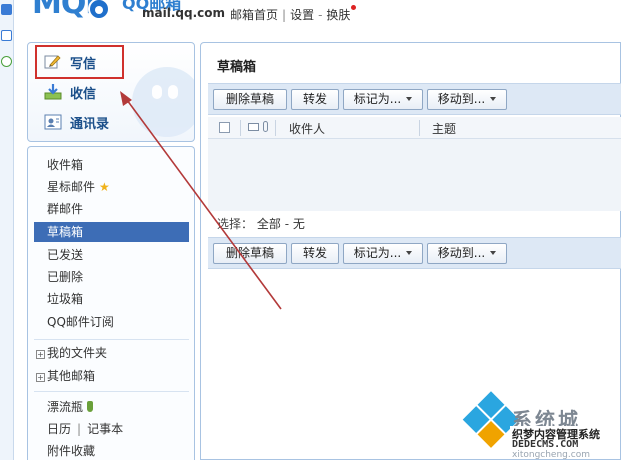  Describe the element at coordinates (104, 187) in the screenshot. I see `star-icon: ★` at that location.